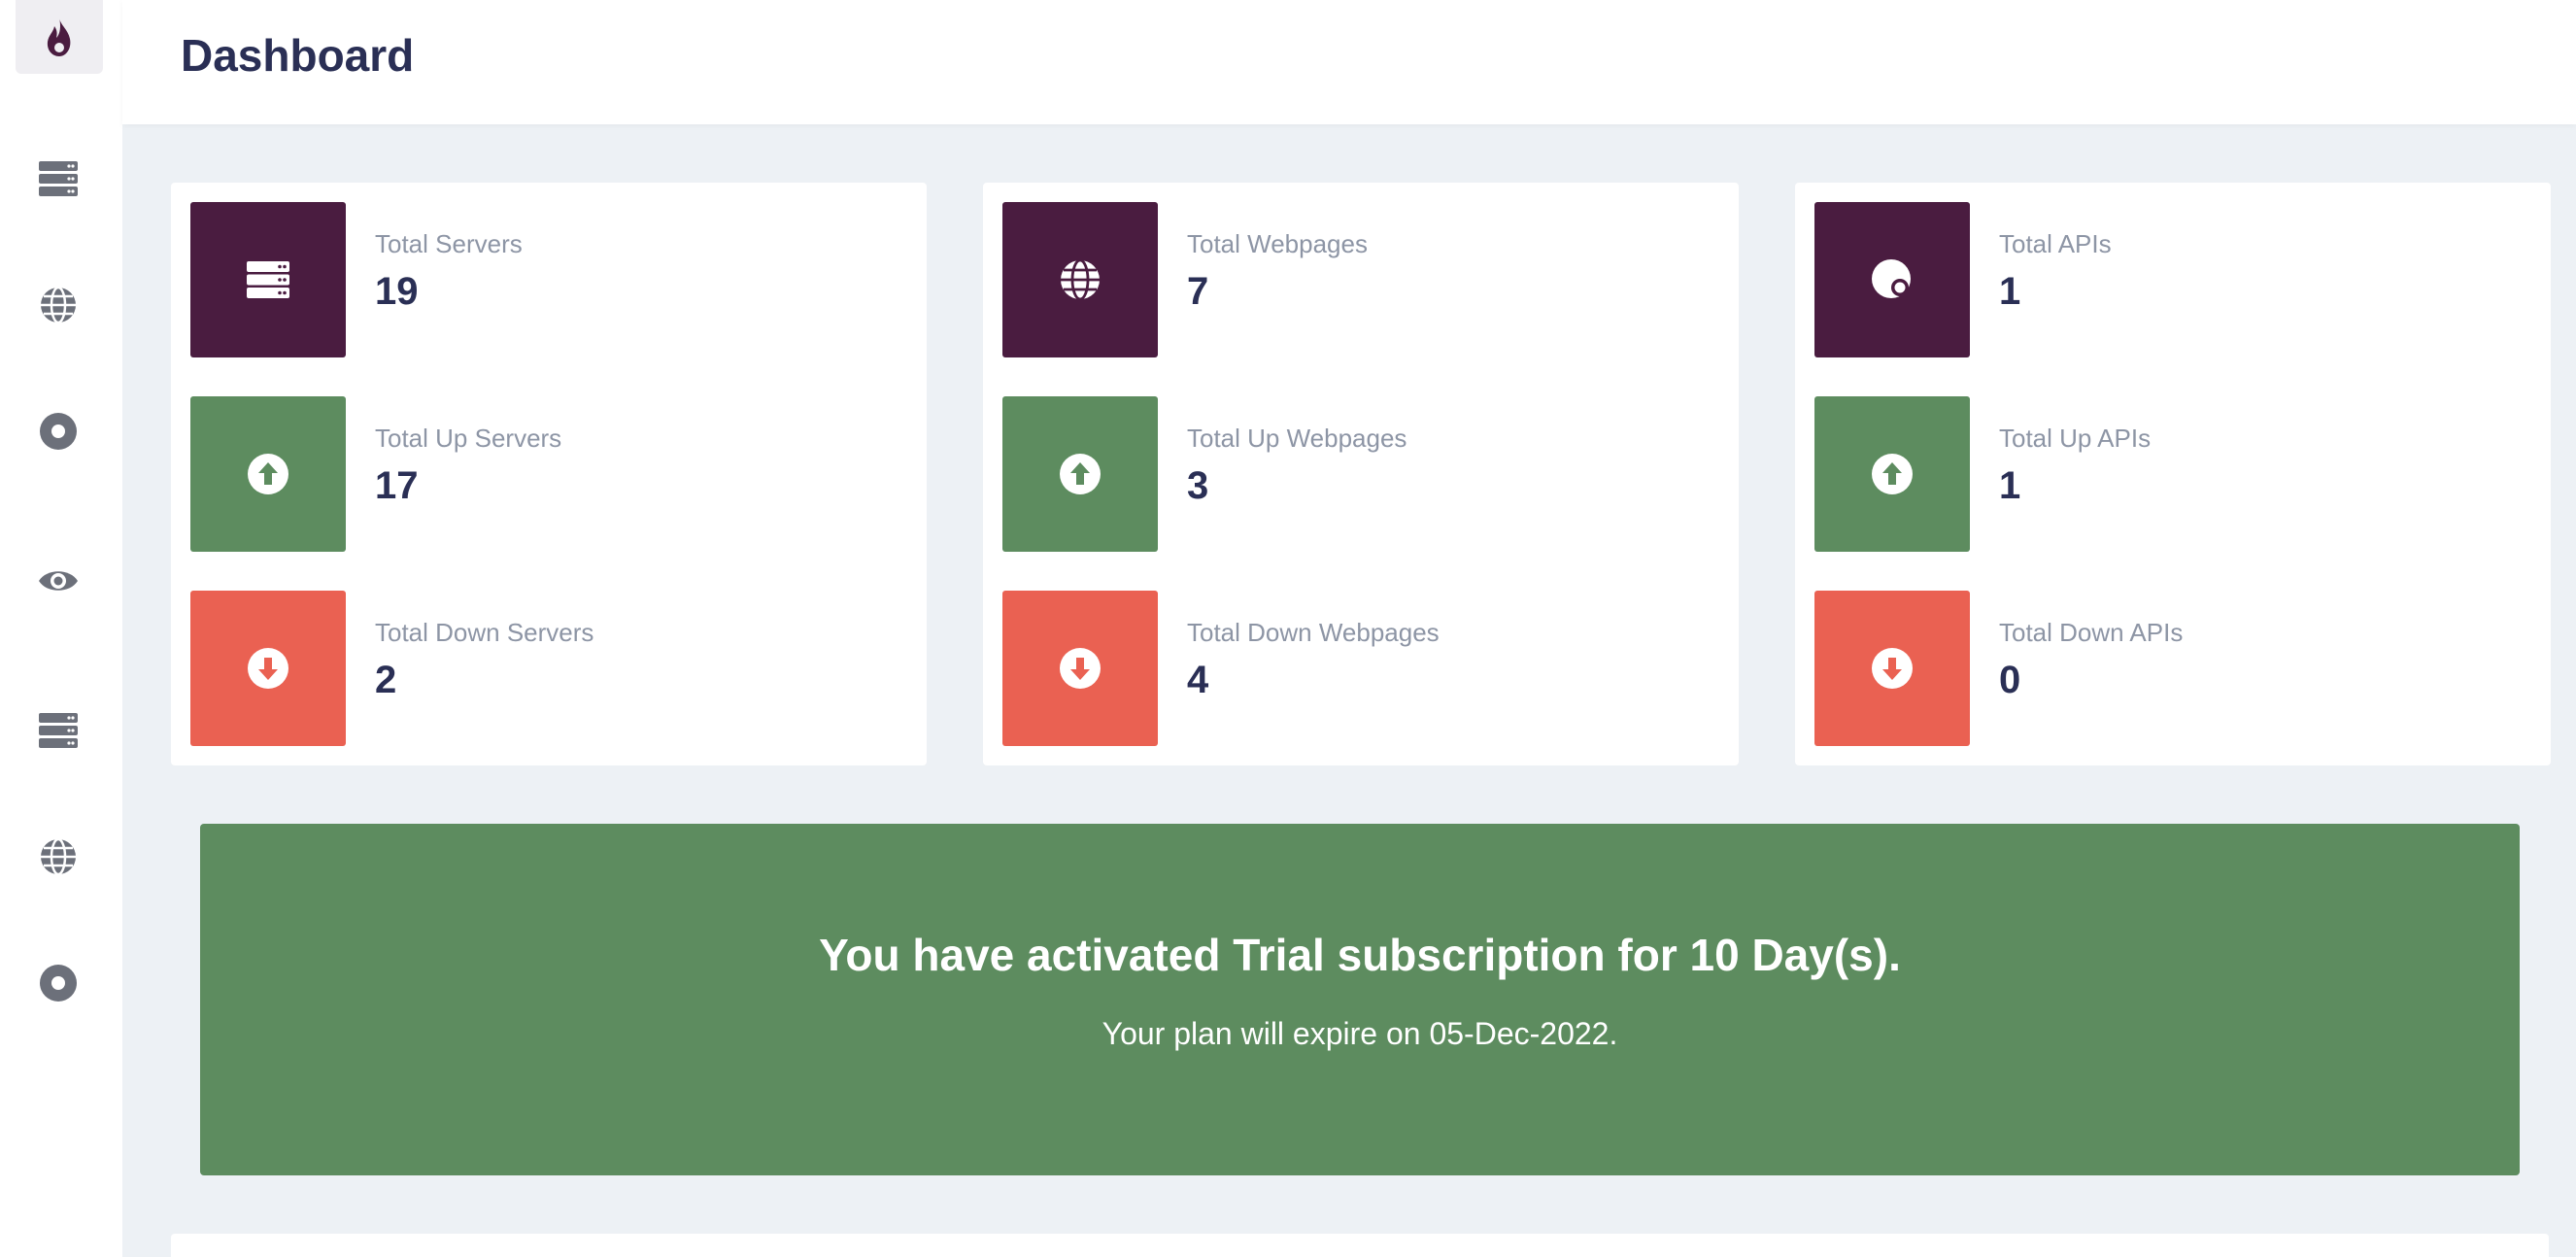 This screenshot has height=1257, width=2576. Describe the element at coordinates (298, 55) in the screenshot. I see `page-title: Dashboard` at that location.